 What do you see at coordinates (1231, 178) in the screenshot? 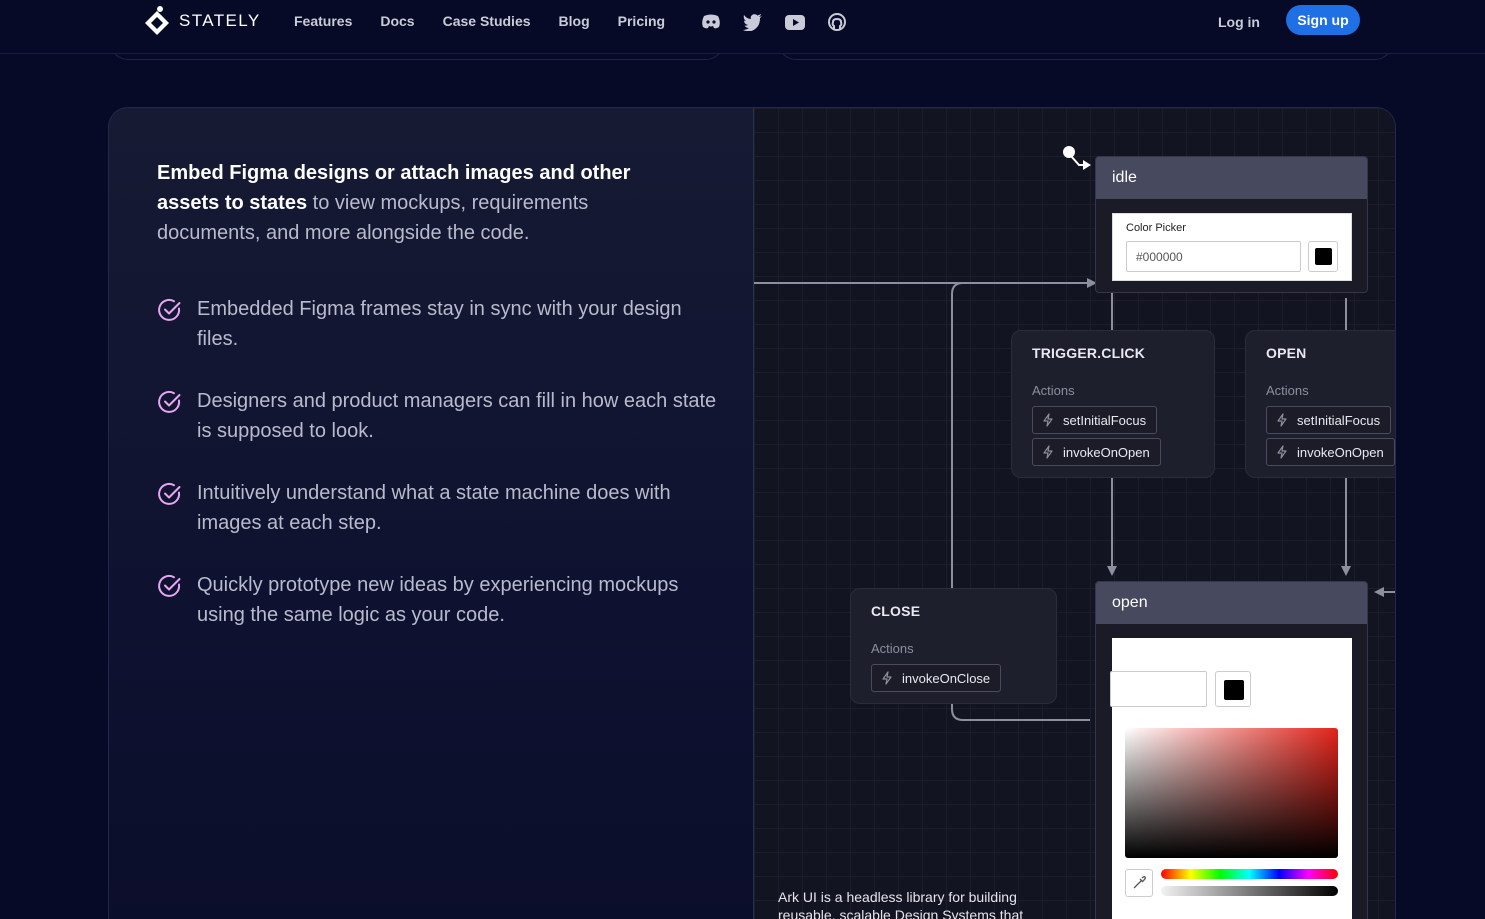
I see `state-name-idle: idle` at bounding box center [1231, 178].